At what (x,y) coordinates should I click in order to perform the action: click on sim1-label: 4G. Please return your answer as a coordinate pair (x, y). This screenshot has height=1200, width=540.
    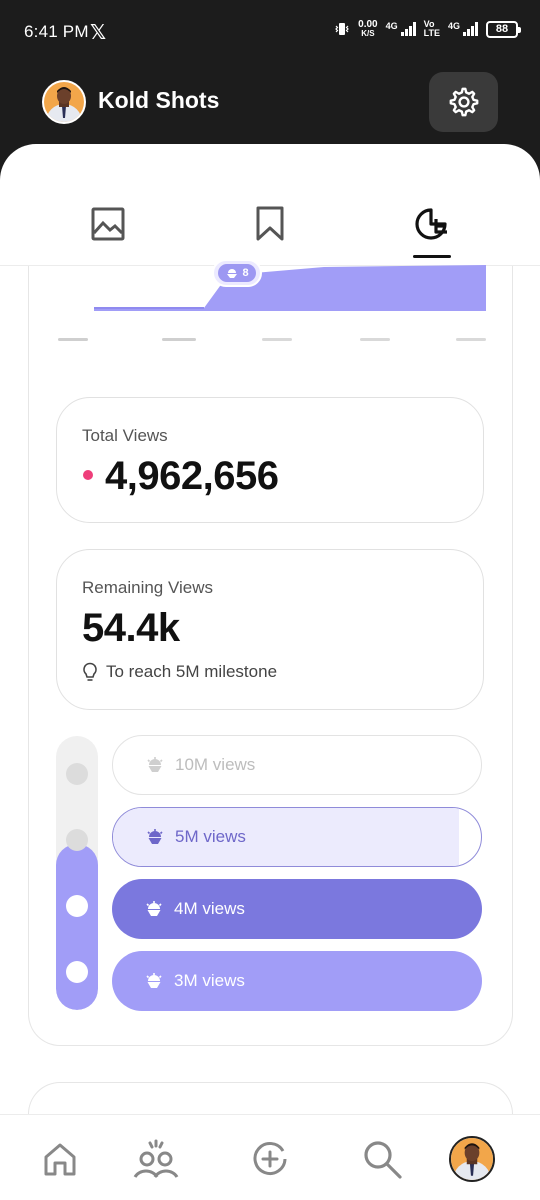
    Looking at the image, I should click on (391, 26).